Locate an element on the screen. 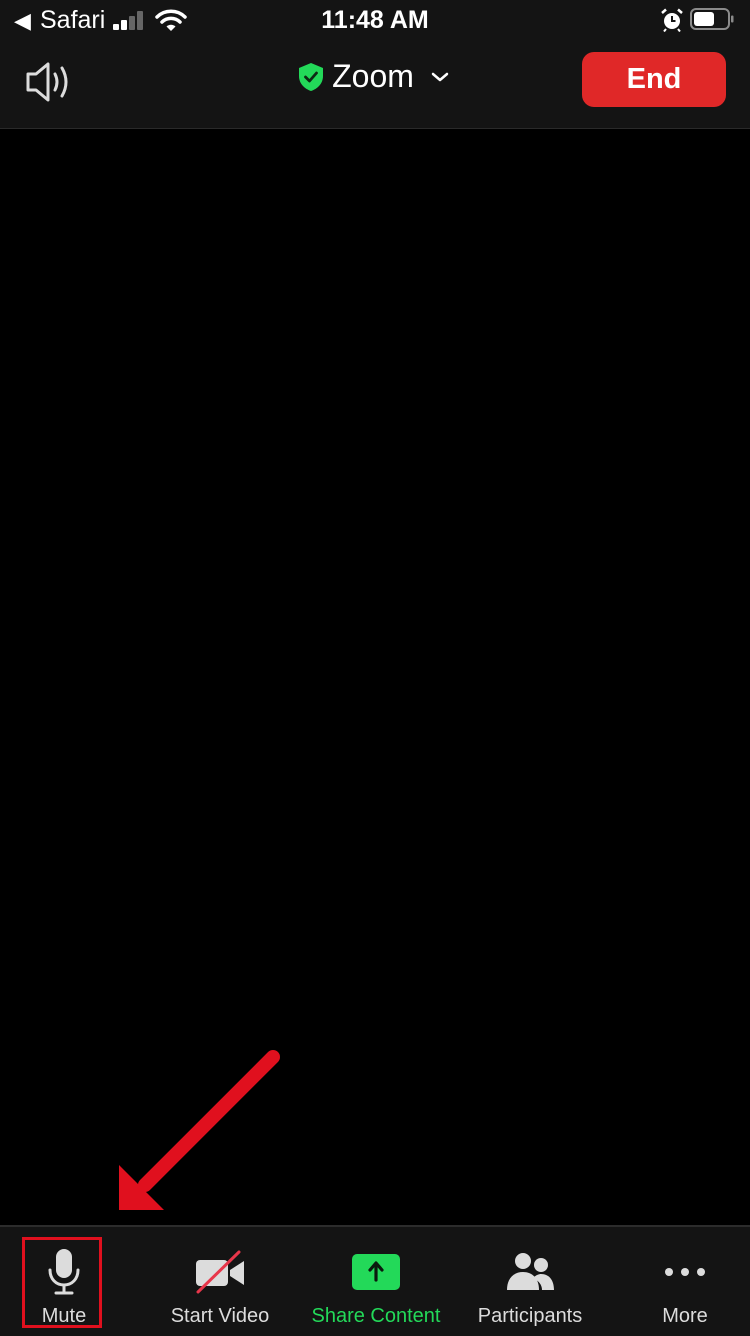 Image resolution: width=750 pixels, height=1336 pixels. meeting-title: Zoom is located at coordinates (373, 76).